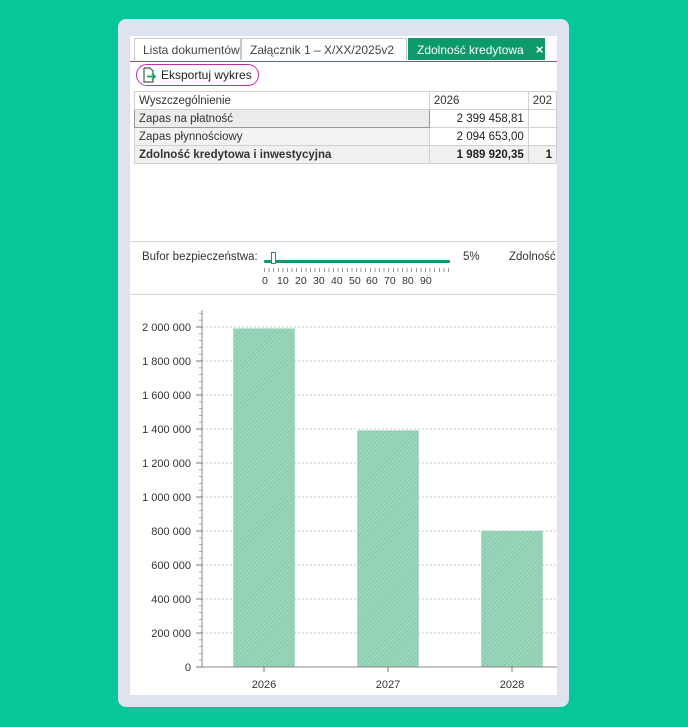 This screenshot has width=688, height=727. I want to click on y-tick-label: 1 600 000, so click(166, 396).